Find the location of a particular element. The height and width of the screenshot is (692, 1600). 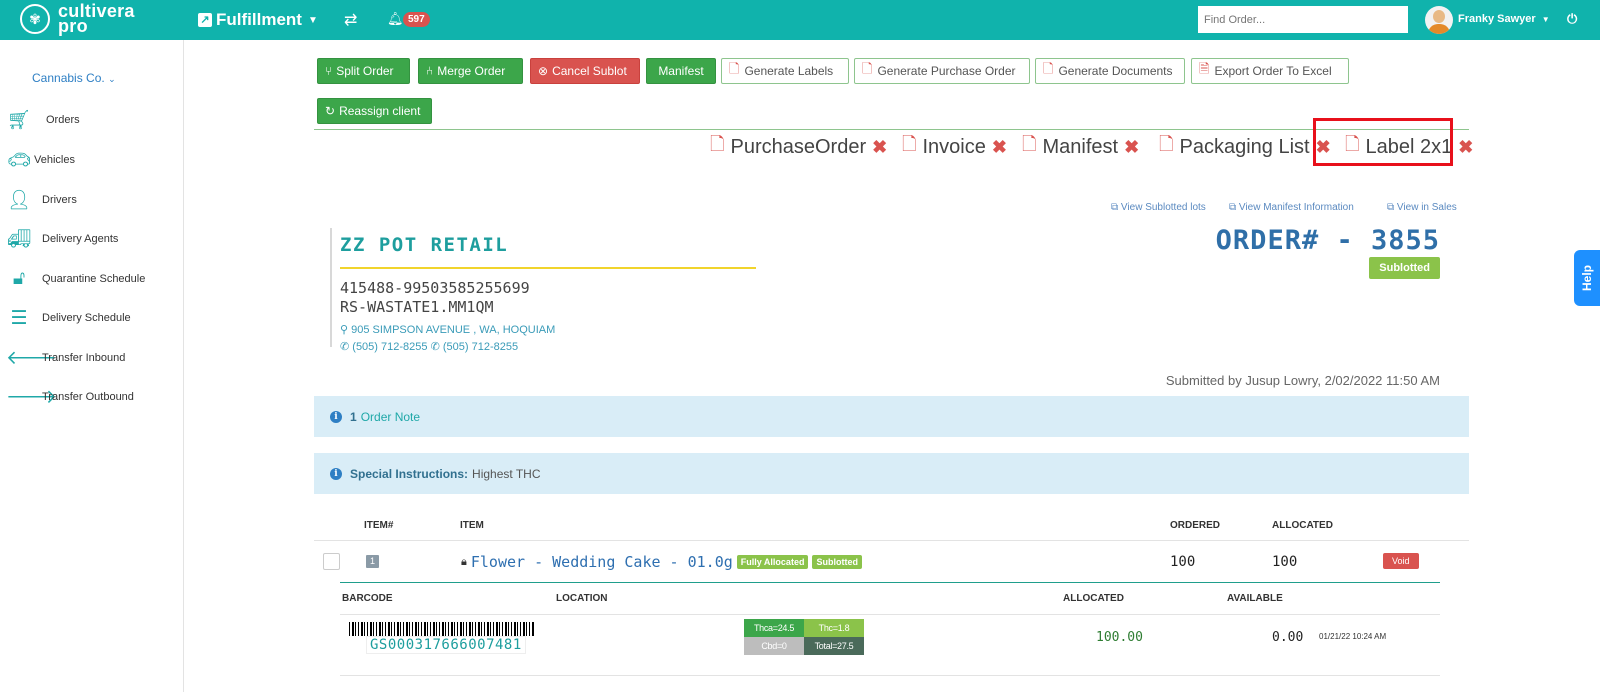

user-menu: Franky Sawyer ▼ is located at coordinates (1504, 19).